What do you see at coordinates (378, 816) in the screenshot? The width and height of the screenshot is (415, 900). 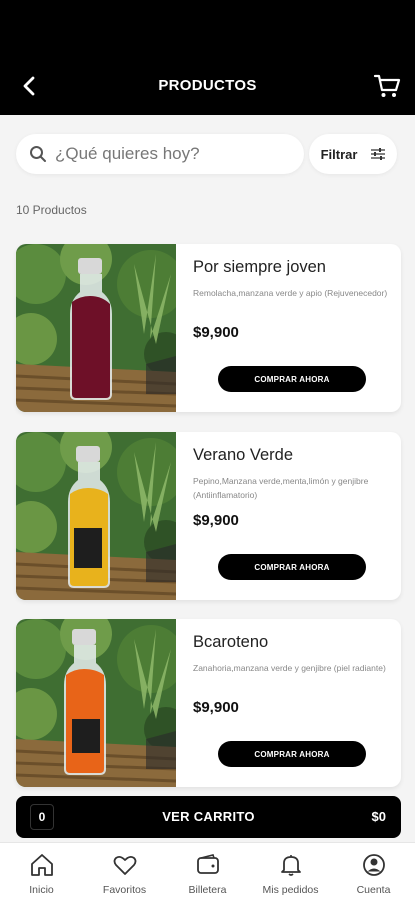 I see `cart-total: $0` at bounding box center [378, 816].